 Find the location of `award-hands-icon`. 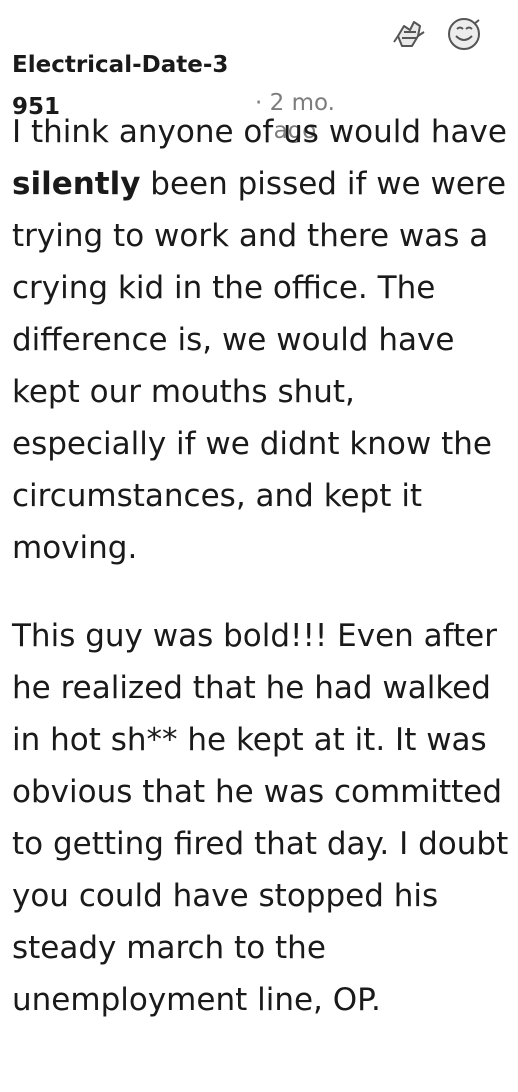

award-hands-icon is located at coordinates (410, 34).